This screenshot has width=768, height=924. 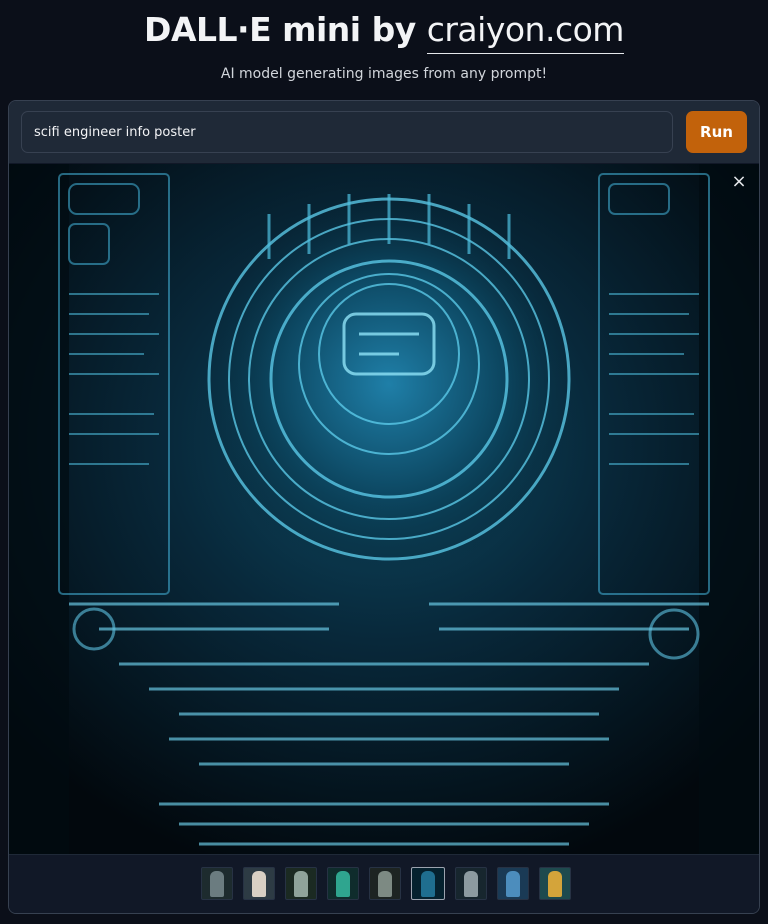 I want to click on thumbnail-list, so click(x=386, y=884).